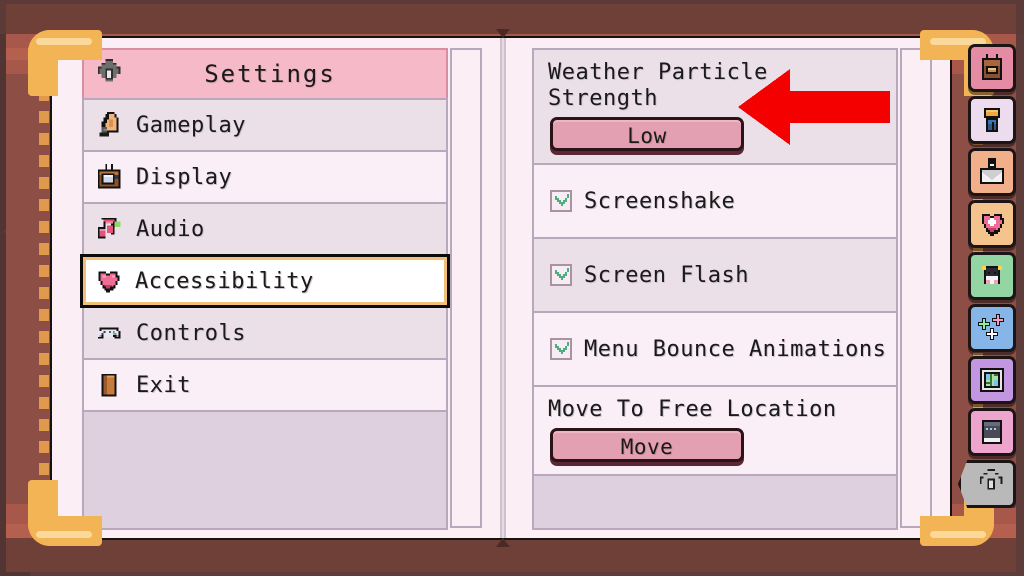 The image size is (1024, 576). I want to click on creature-icon, so click(992, 275).